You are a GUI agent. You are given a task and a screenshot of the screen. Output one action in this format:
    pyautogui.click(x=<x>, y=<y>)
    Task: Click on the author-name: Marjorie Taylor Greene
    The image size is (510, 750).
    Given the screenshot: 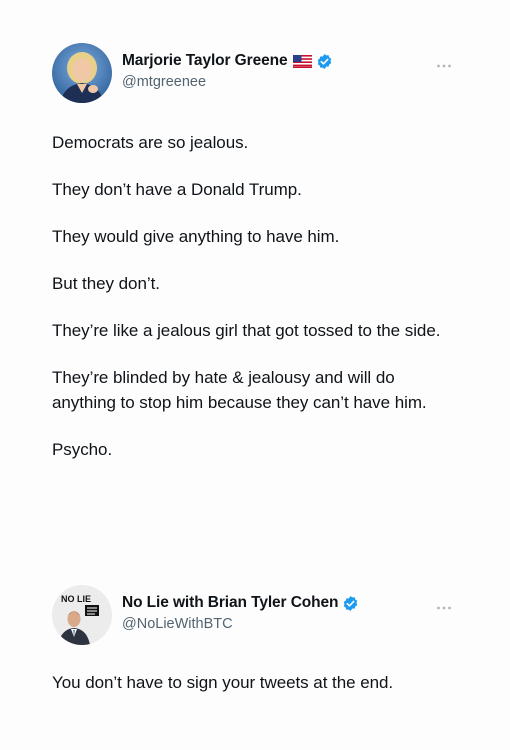 What is the action you would take?
    pyautogui.click(x=205, y=61)
    